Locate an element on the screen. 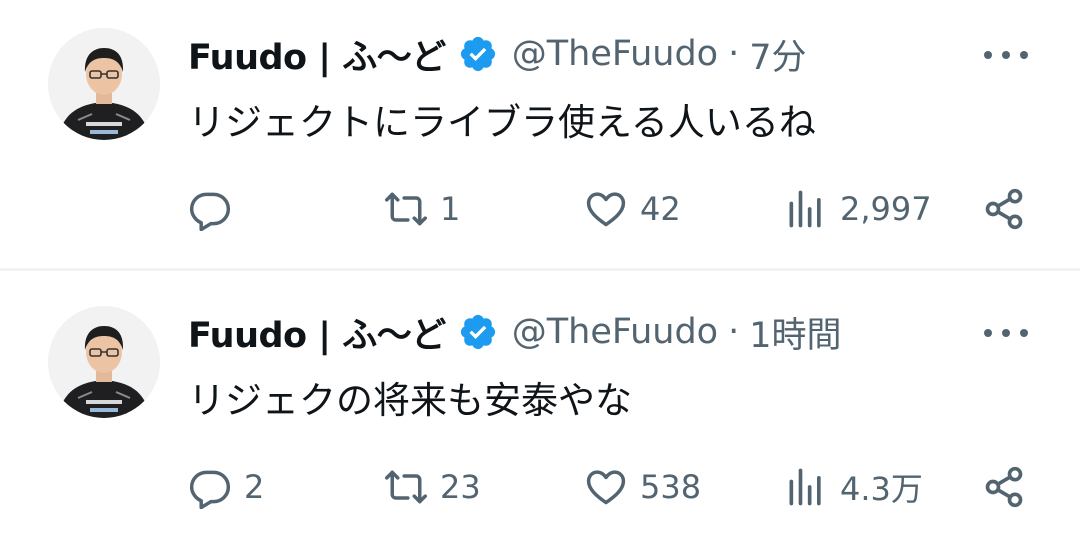 The image size is (1080, 548). view-count: 4.3万 is located at coordinates (881, 489).